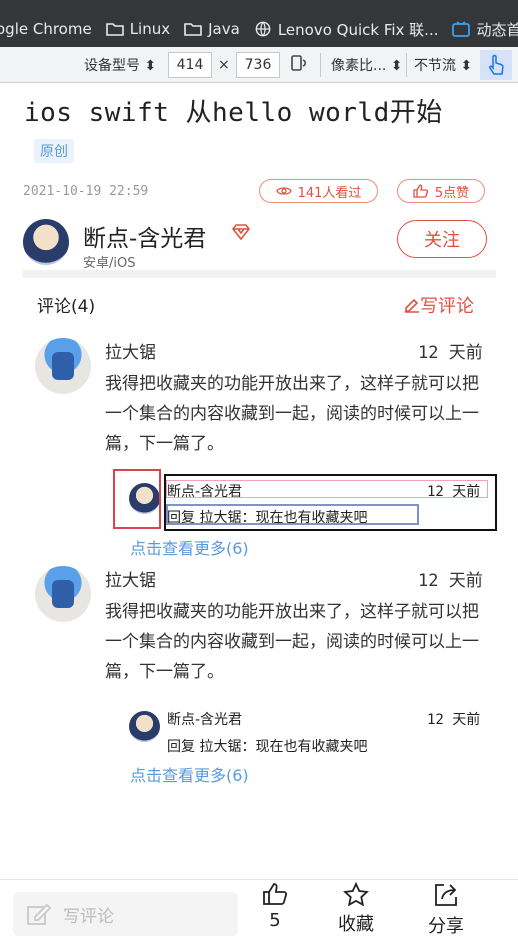 Image resolution: width=518 pixels, height=944 pixels. What do you see at coordinates (412, 305) in the screenshot?
I see `pencil-icon` at bounding box center [412, 305].